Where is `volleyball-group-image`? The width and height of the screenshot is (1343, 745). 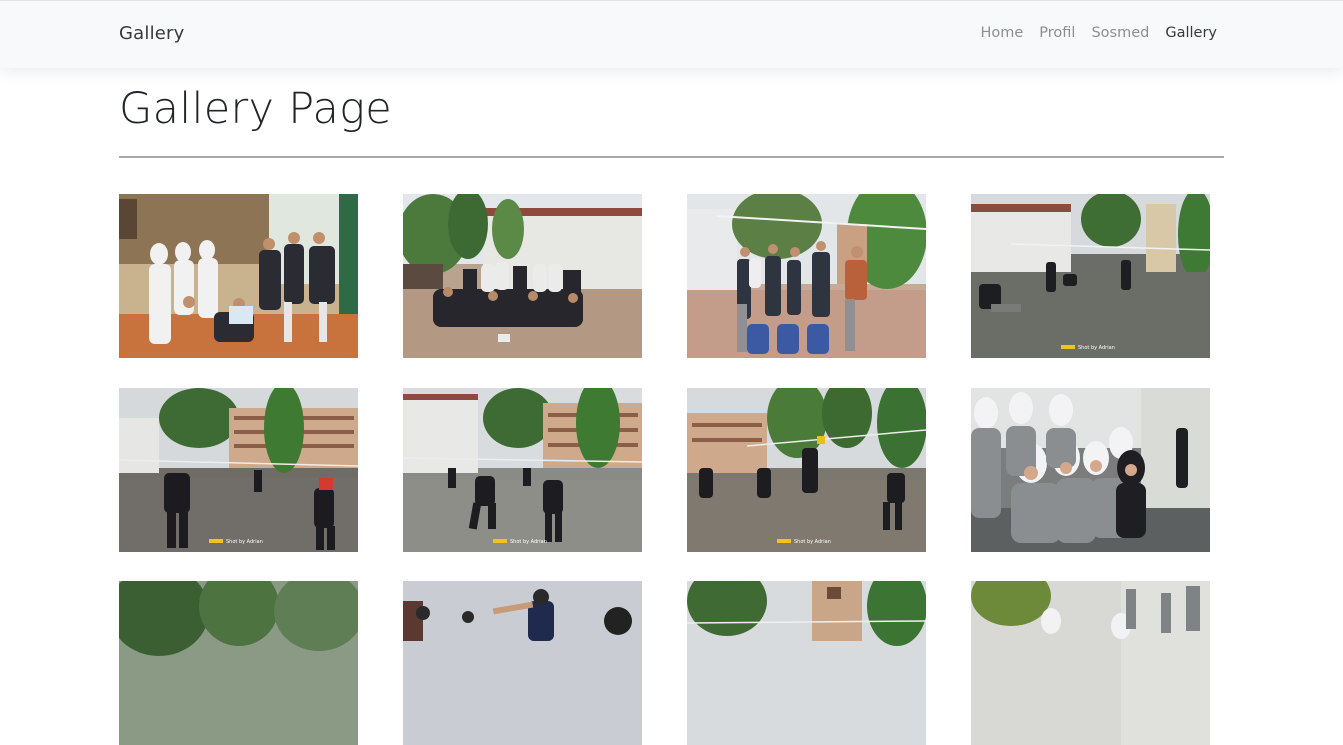
volleyball-group-image is located at coordinates (806, 276).